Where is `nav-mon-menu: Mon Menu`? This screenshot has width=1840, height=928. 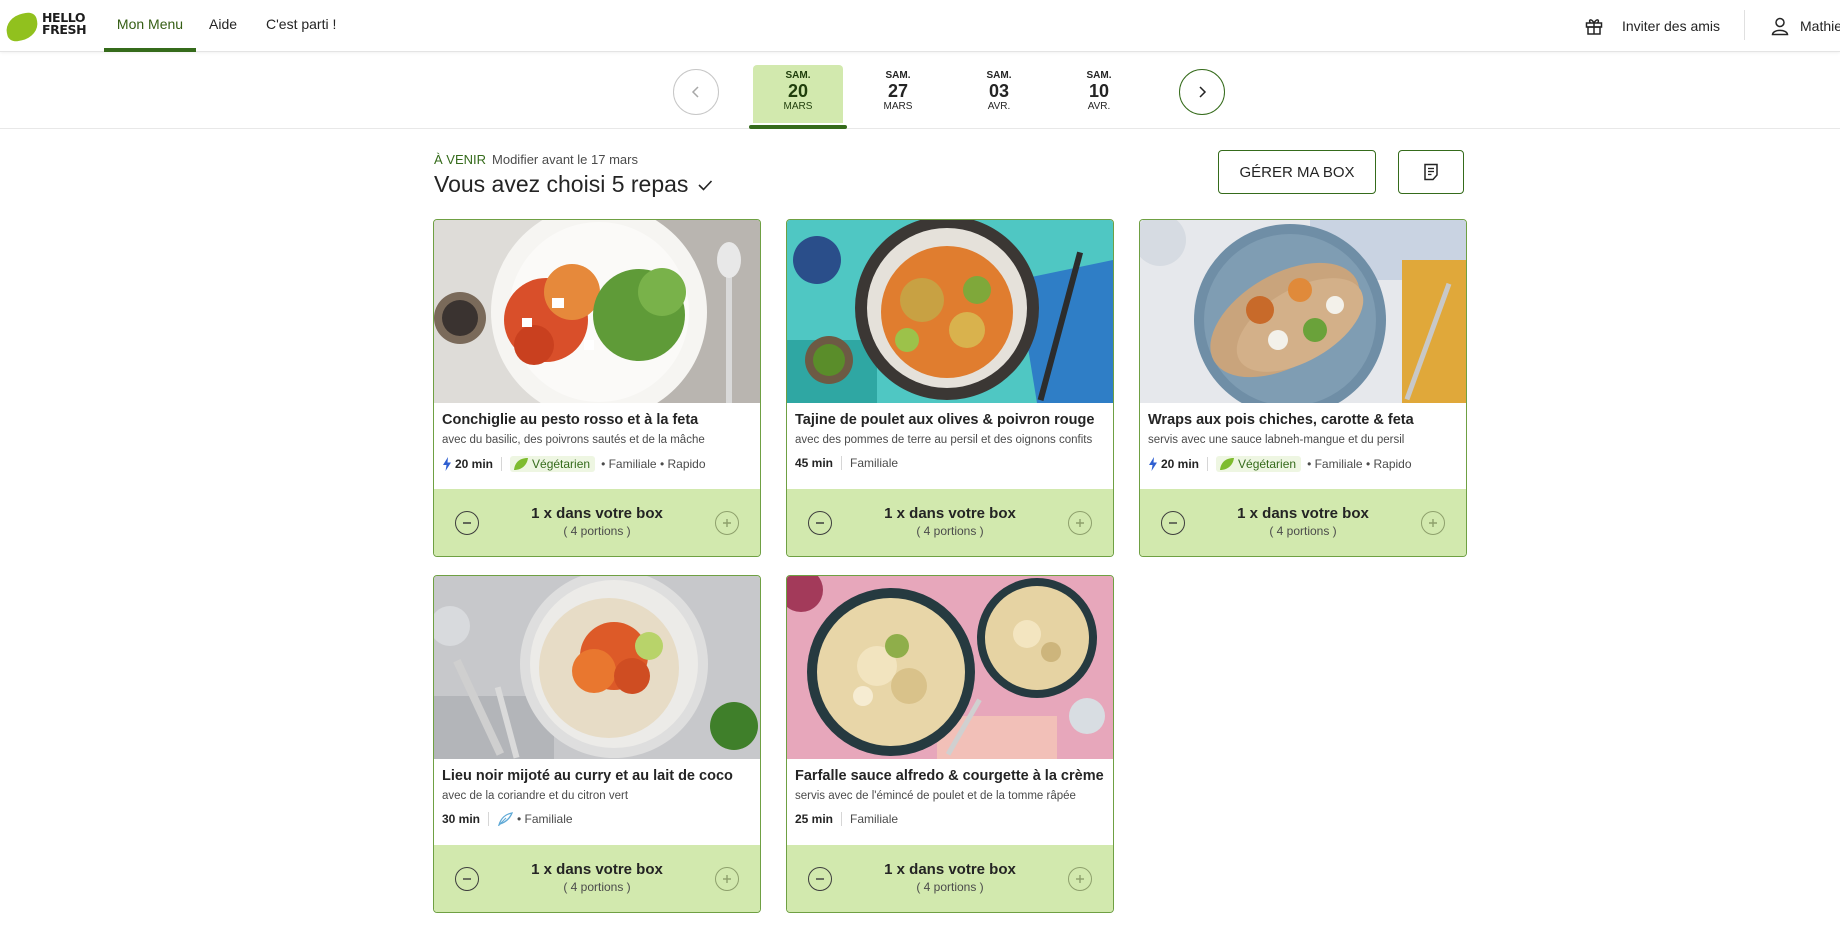
nav-mon-menu: Mon Menu is located at coordinates (150, 26).